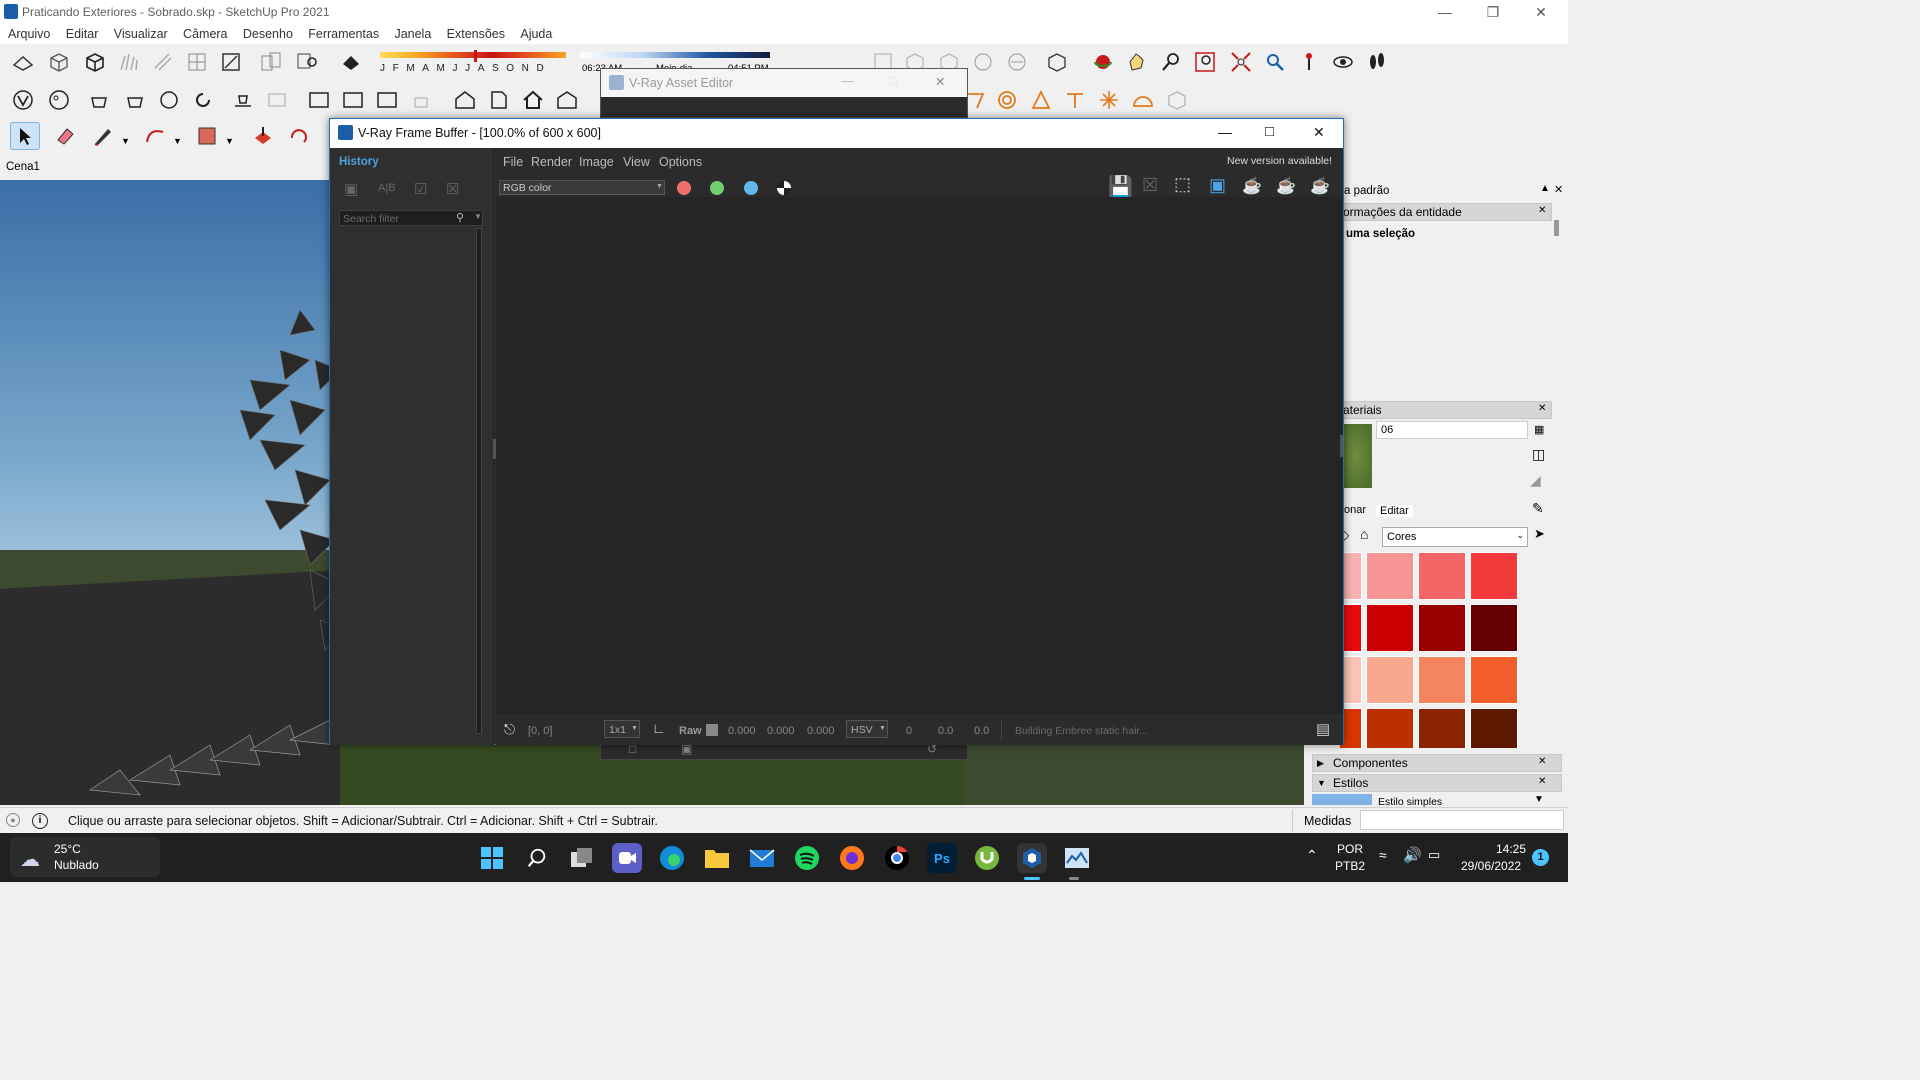 This screenshot has height=1080, width=1920. I want to click on edge-icon, so click(672, 858).